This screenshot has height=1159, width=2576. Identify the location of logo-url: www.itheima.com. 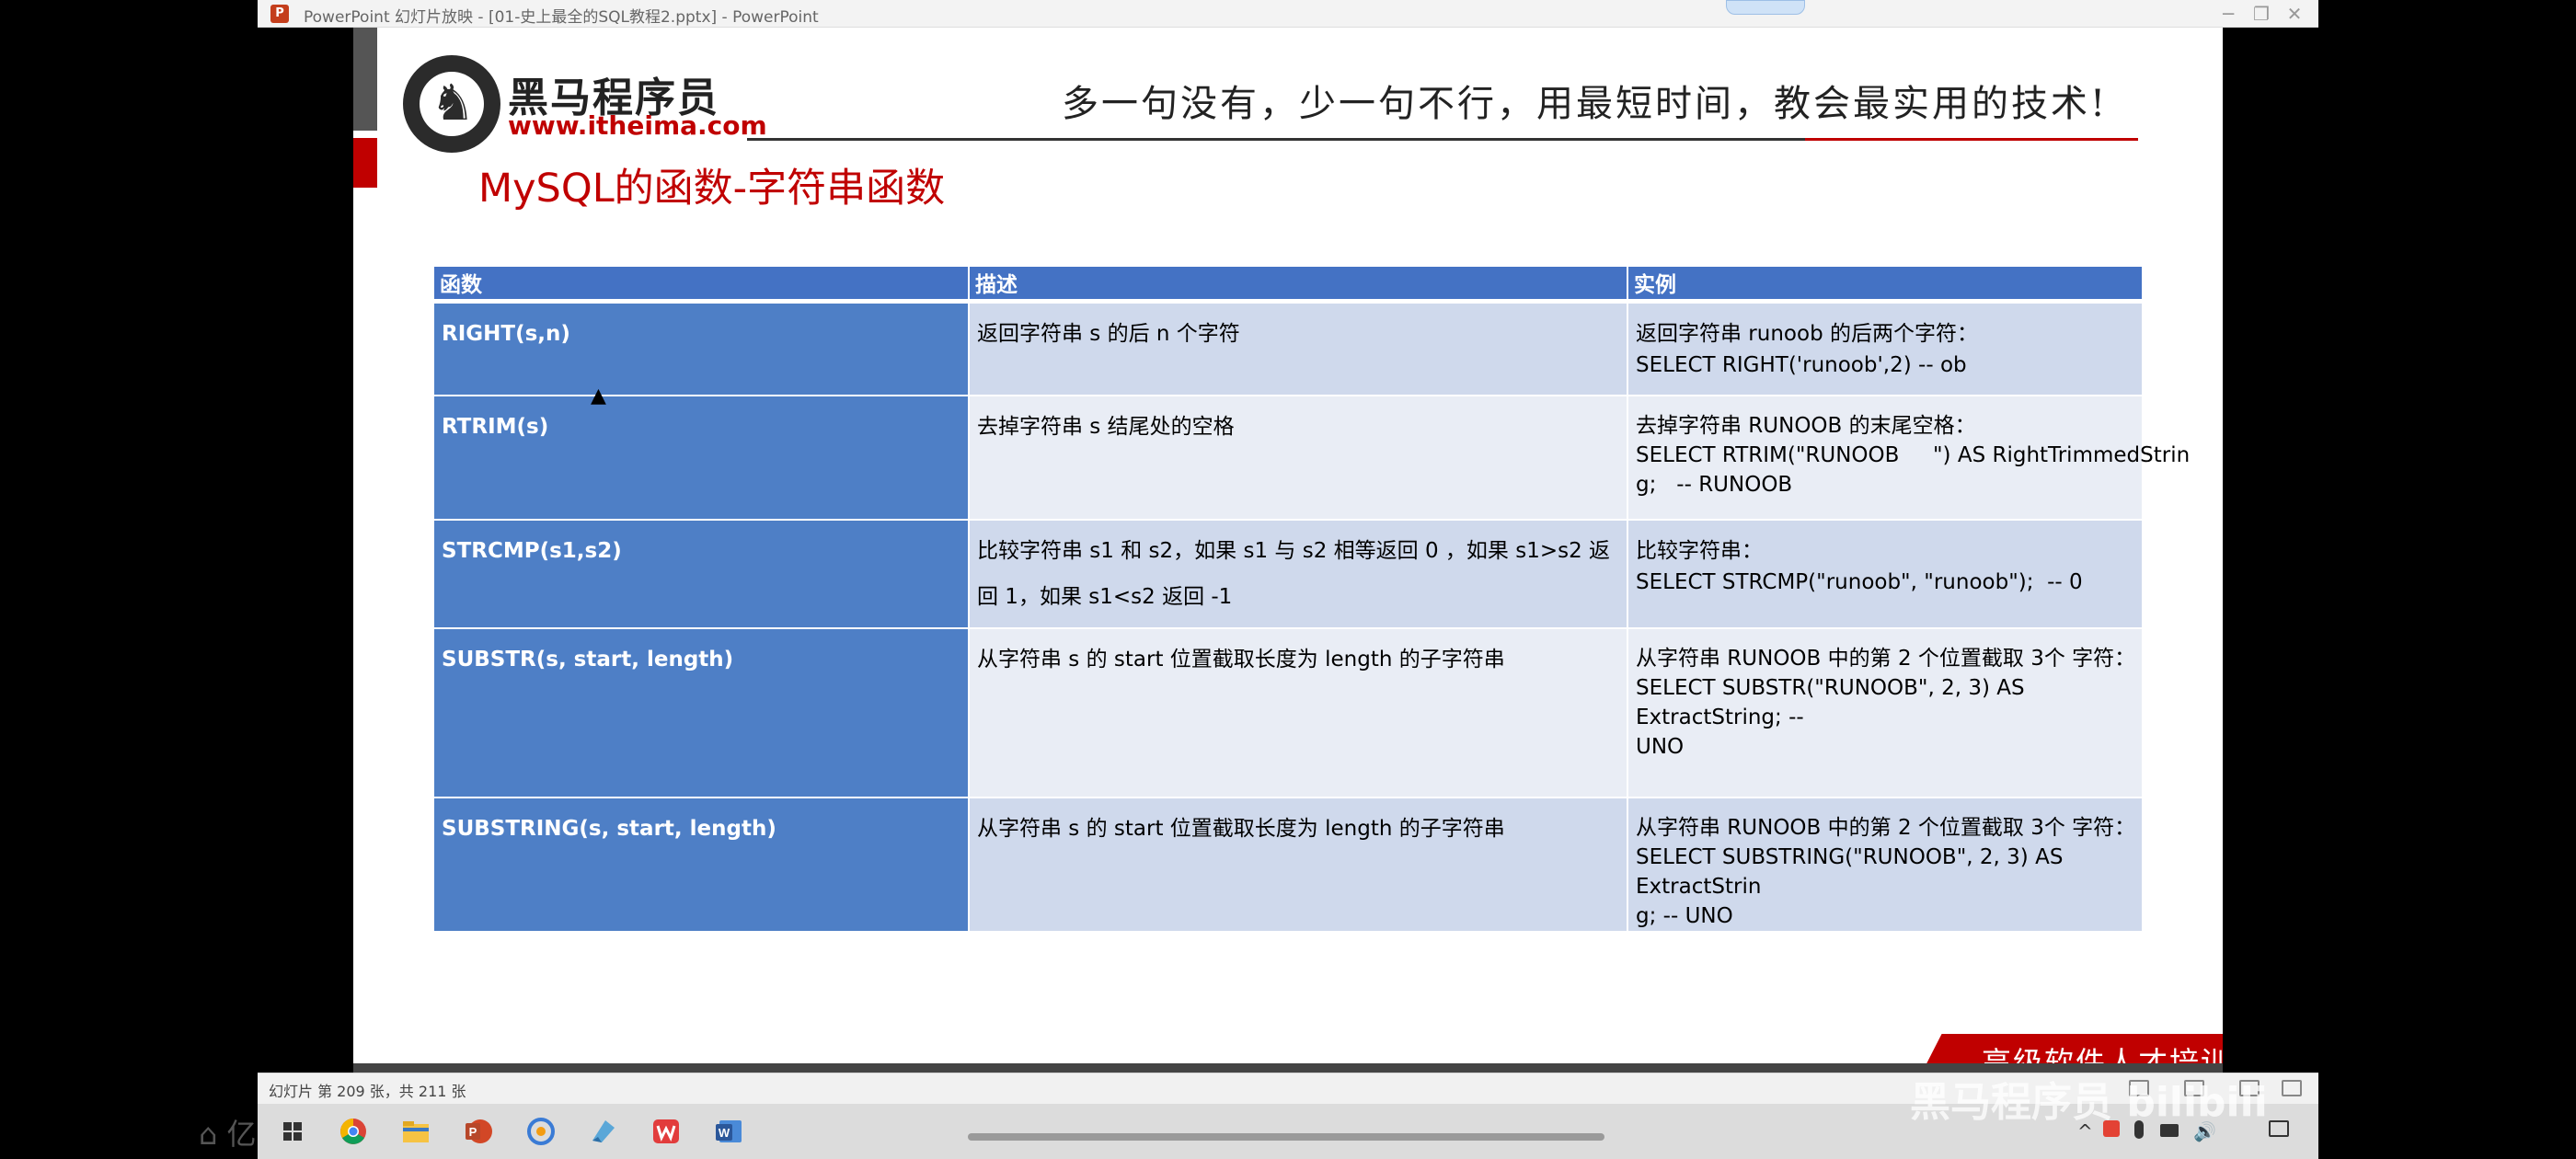
(637, 125).